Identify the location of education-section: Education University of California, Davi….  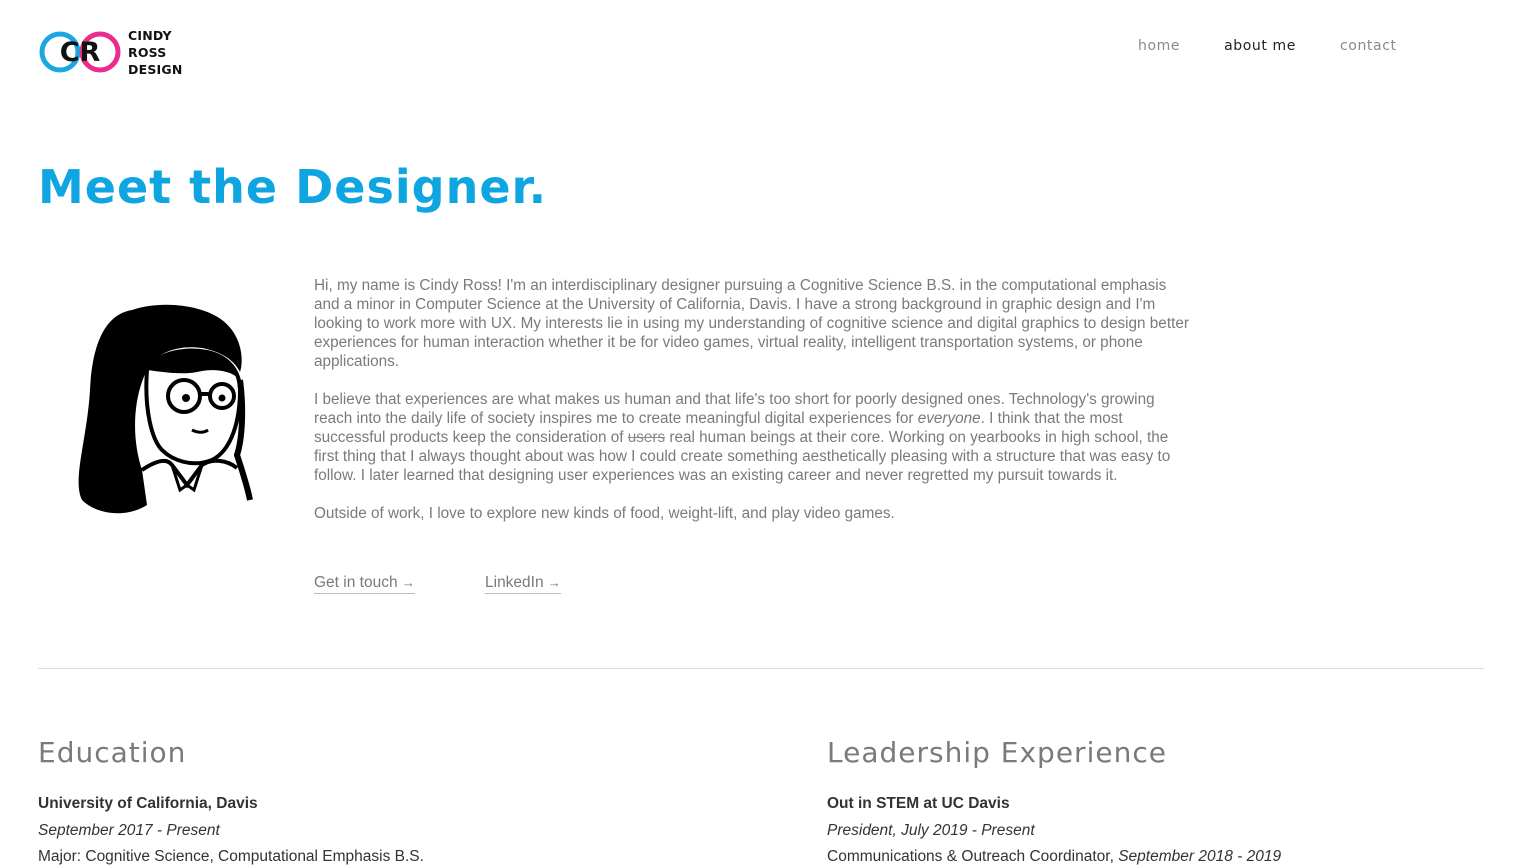
(348, 801).